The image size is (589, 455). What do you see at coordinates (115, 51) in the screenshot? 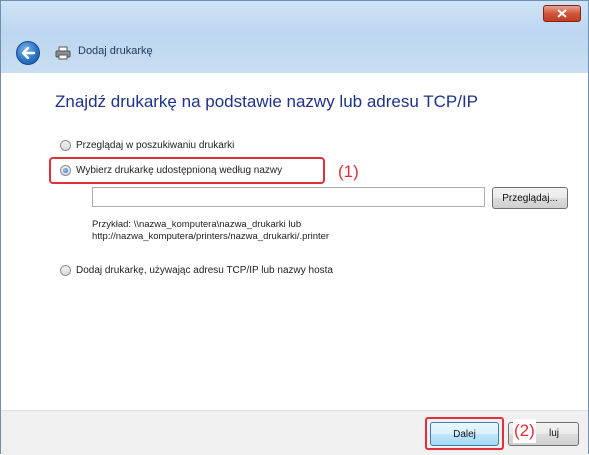
I see `window-title: Dodaj drukarkę` at bounding box center [115, 51].